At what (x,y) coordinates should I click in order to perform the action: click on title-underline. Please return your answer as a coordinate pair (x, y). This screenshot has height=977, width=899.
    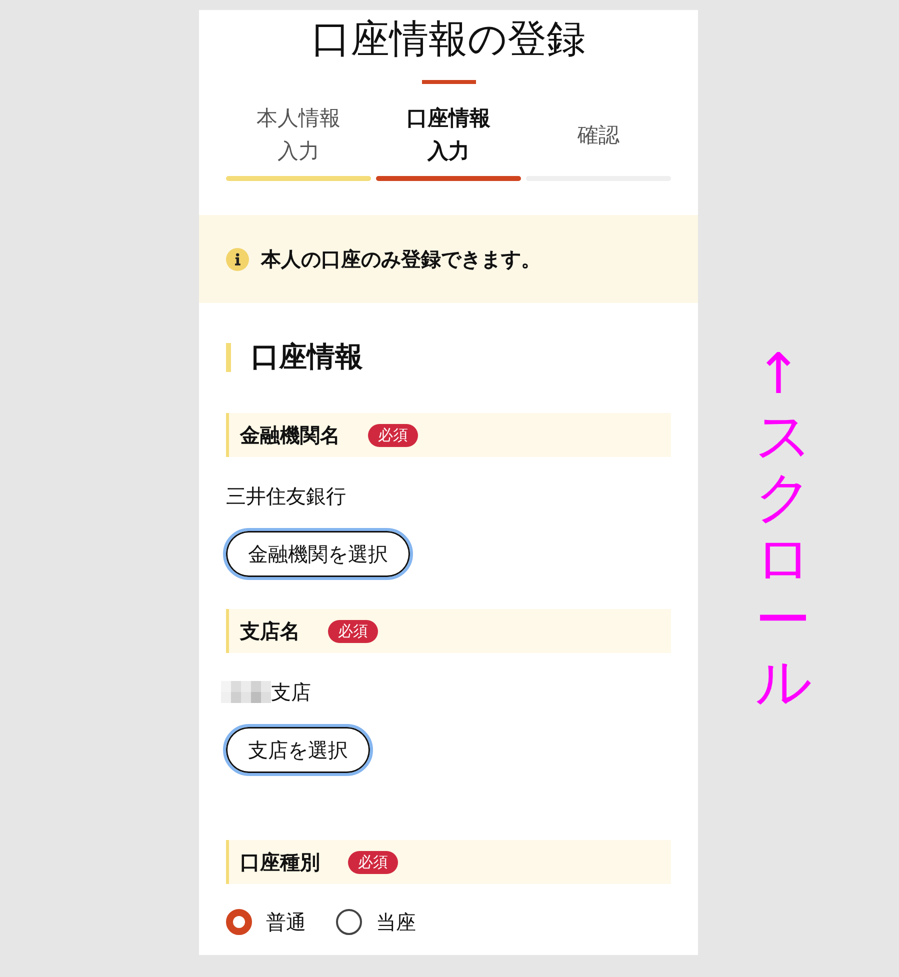
    Looking at the image, I should click on (449, 82).